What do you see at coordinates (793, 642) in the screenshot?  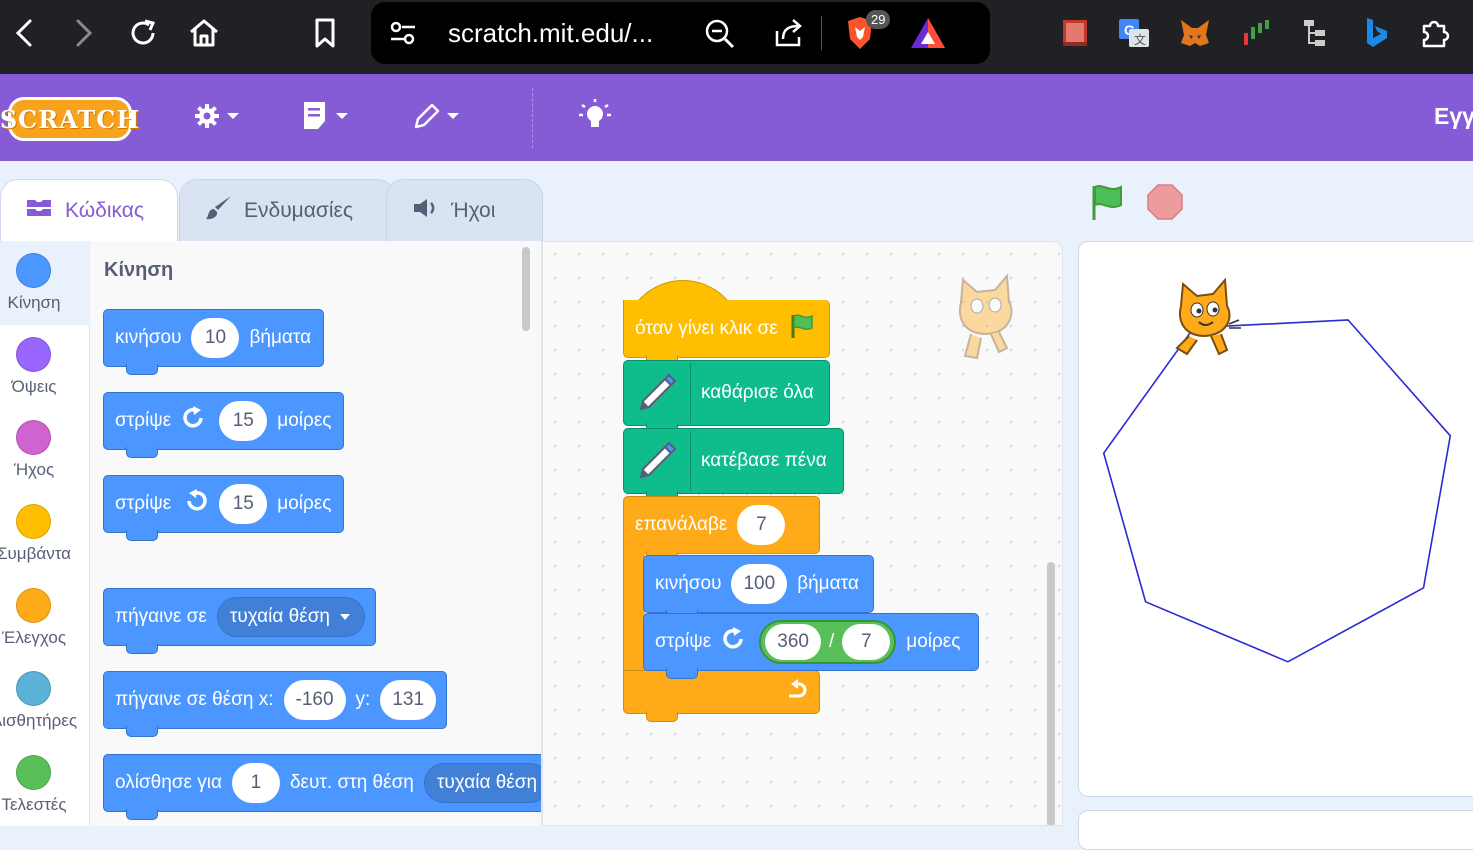 I see `dividend-input: 360` at bounding box center [793, 642].